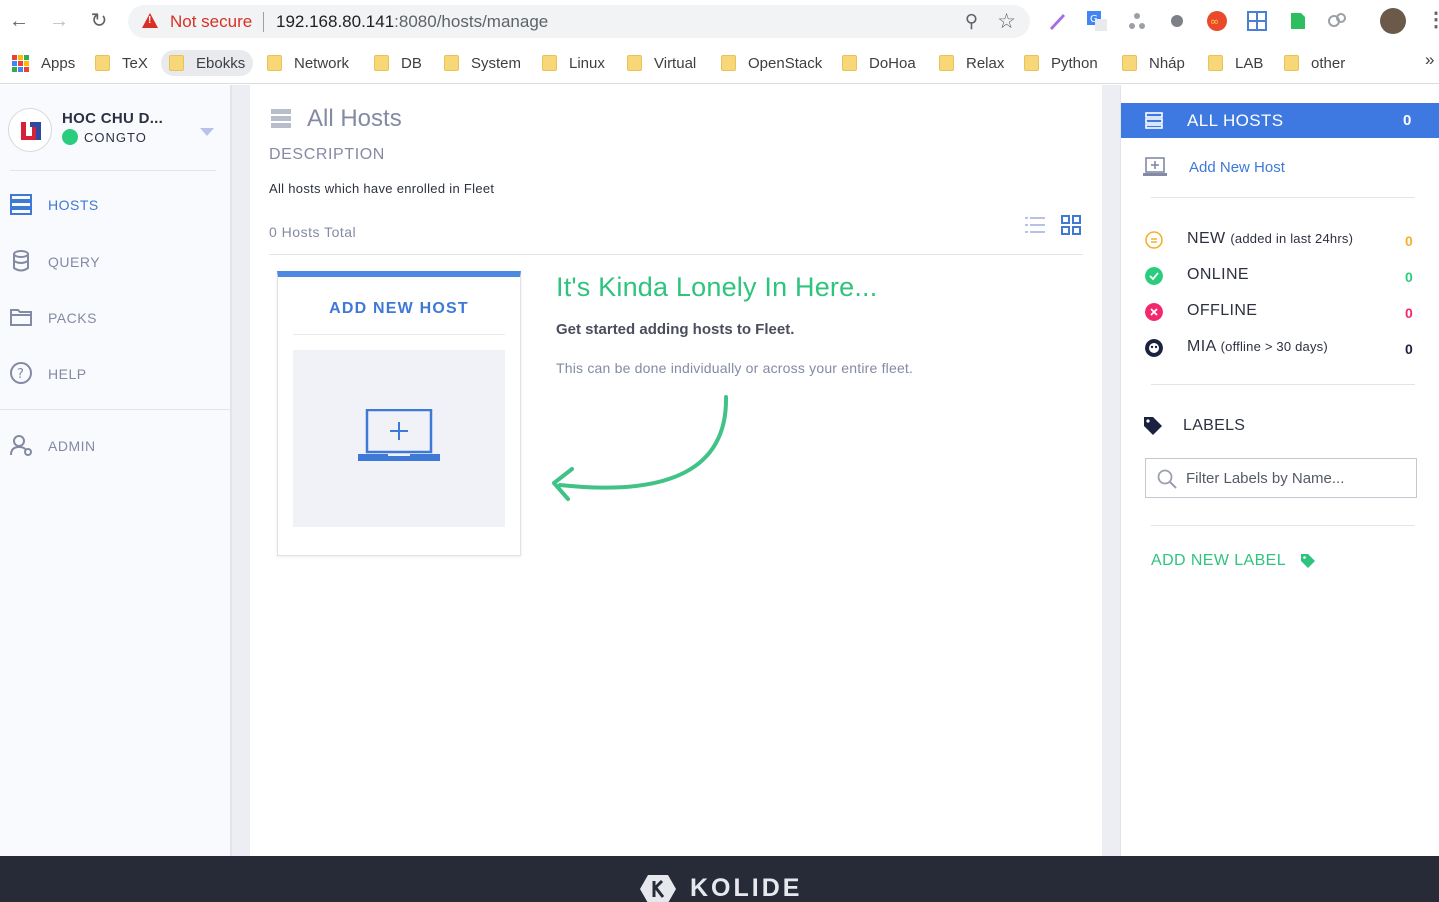  Describe the element at coordinates (1257, 21) in the screenshot. I see `grid-extension-icon` at that location.